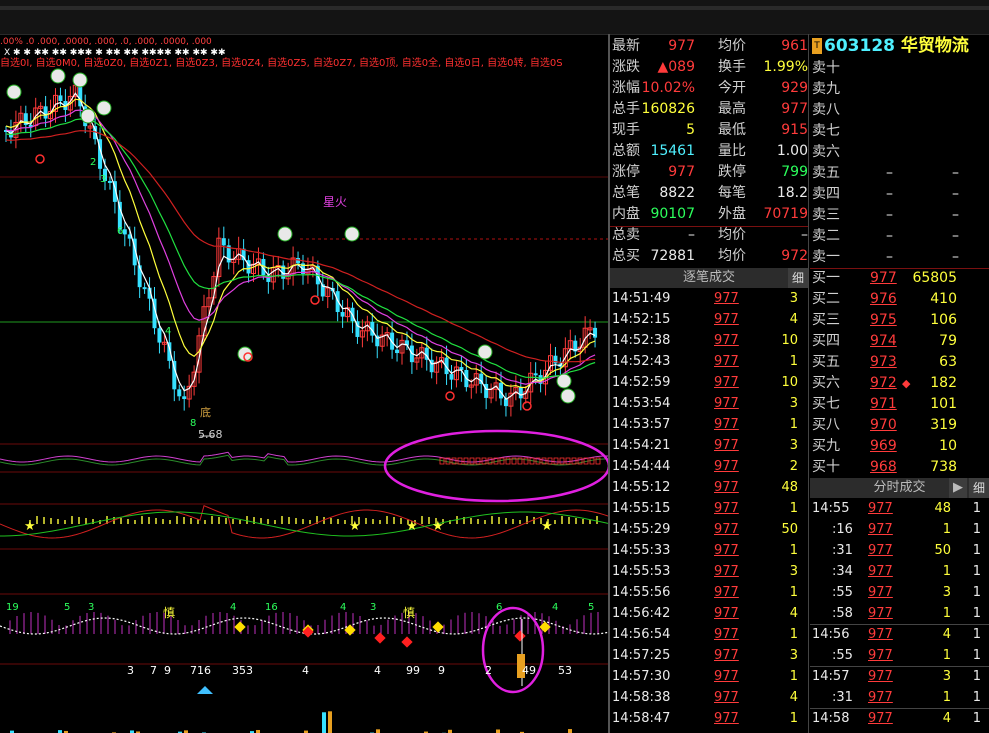  Describe the element at coordinates (900, 194) in the screenshot. I see `sell-level: 卖四 – –` at that location.